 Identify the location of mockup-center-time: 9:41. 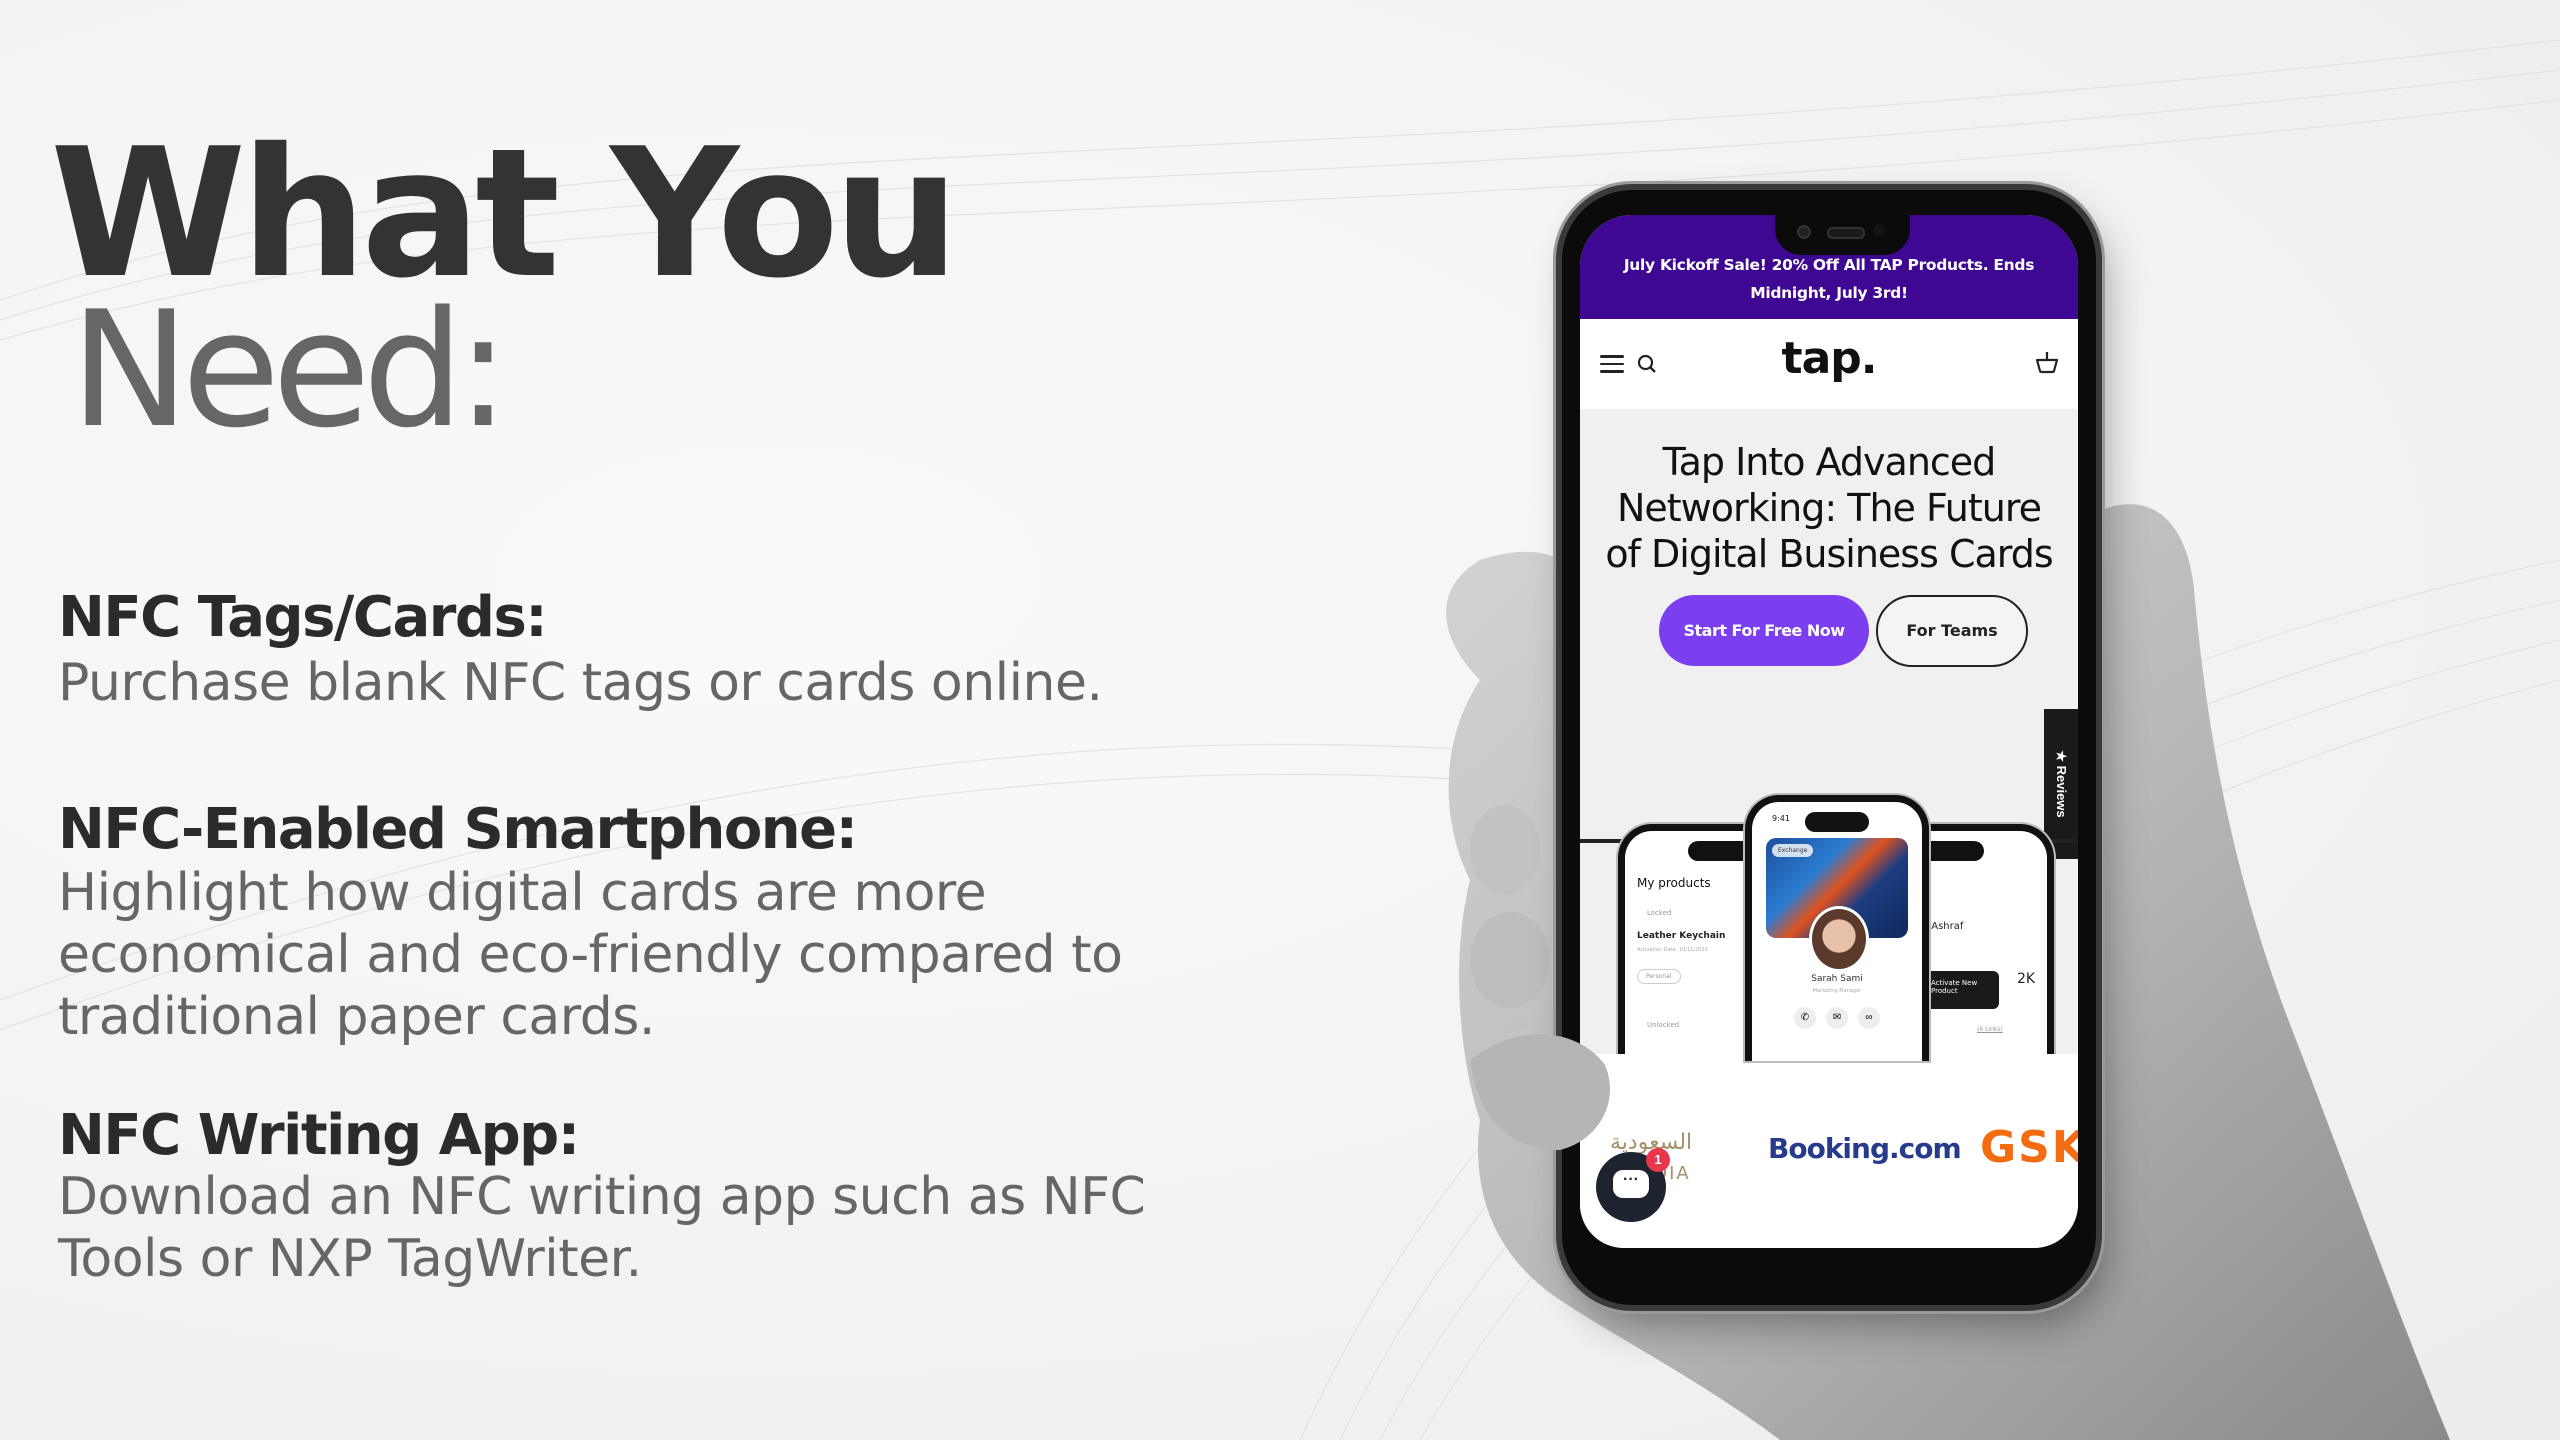
(1781, 818).